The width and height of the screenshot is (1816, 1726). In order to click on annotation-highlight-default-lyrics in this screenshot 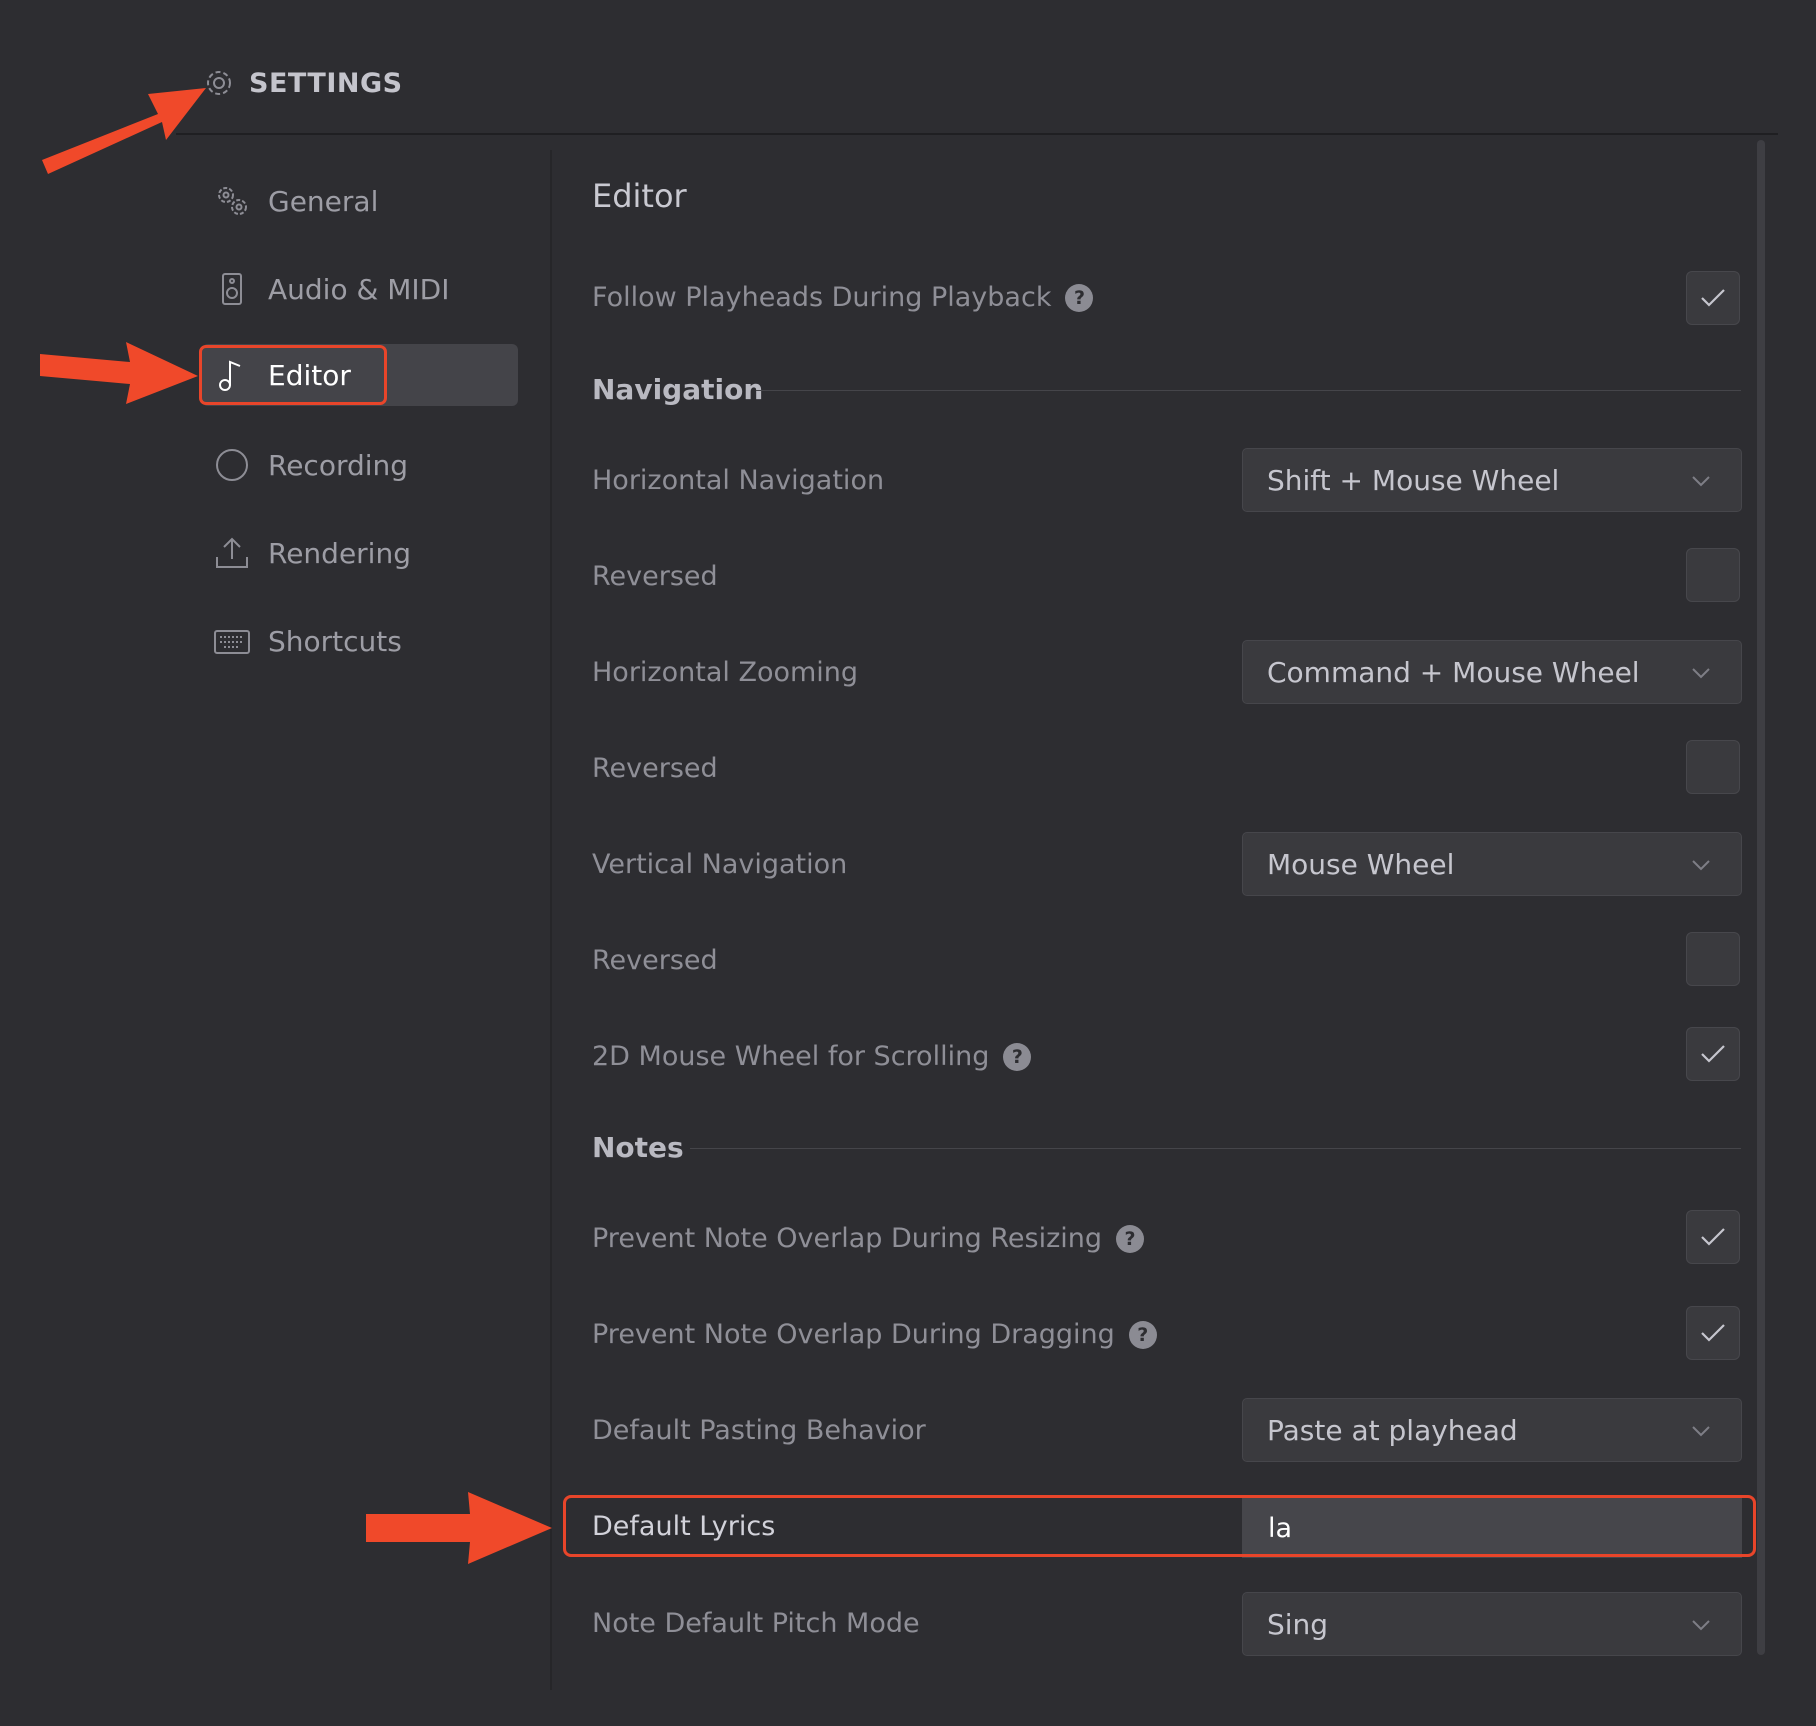, I will do `click(1159, 1526)`.